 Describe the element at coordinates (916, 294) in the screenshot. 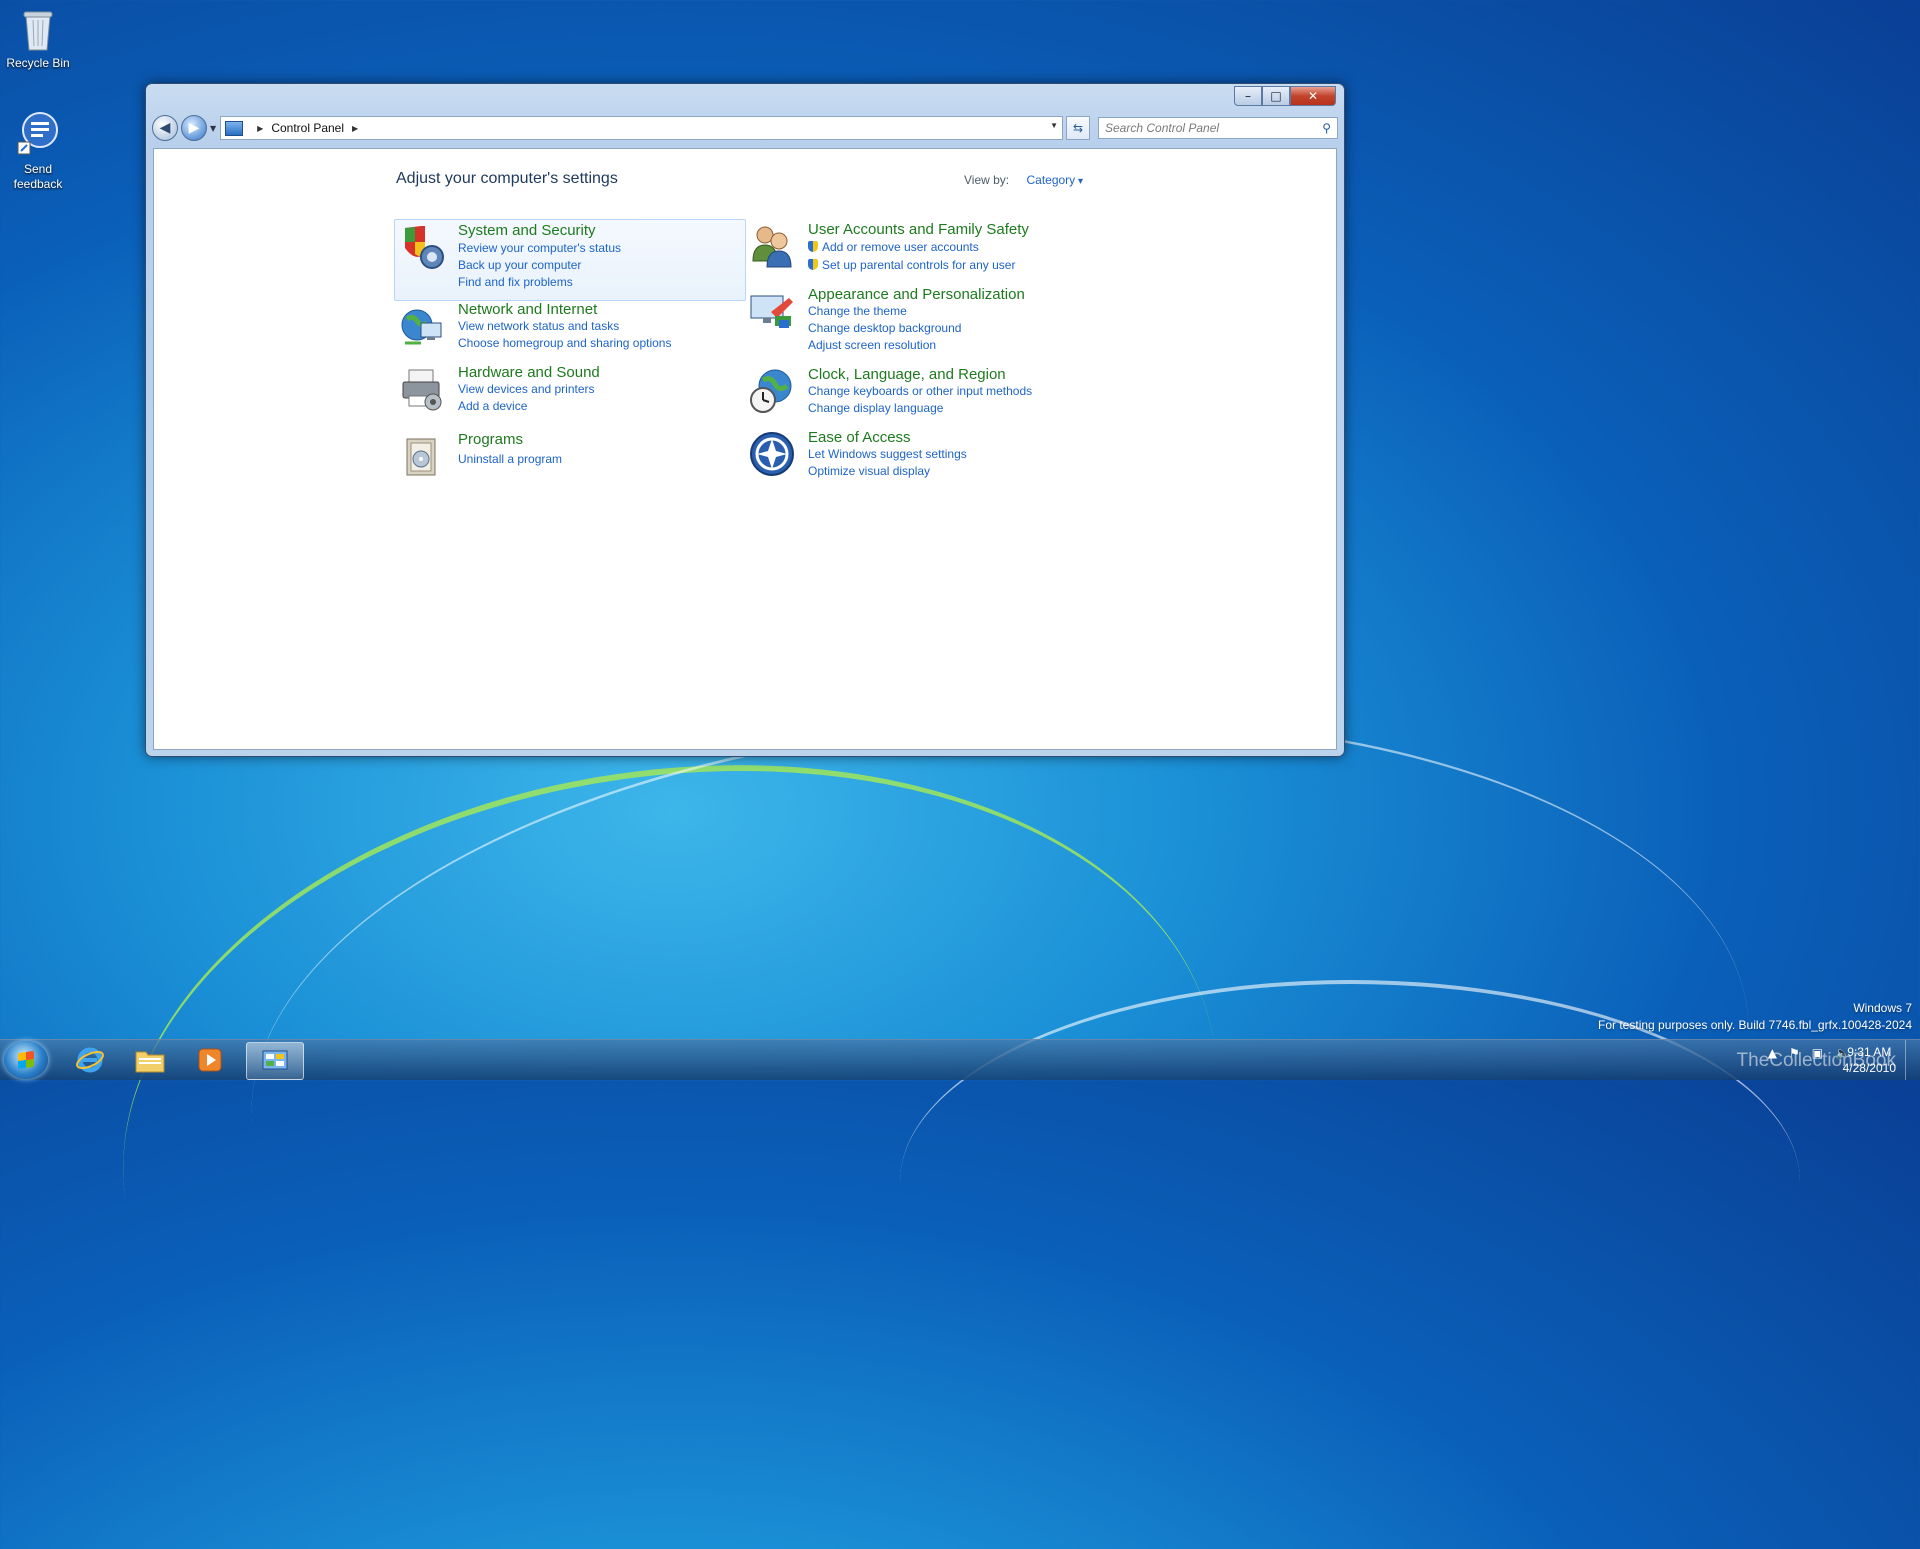

I see `category-title: Appearance and Personalization` at that location.